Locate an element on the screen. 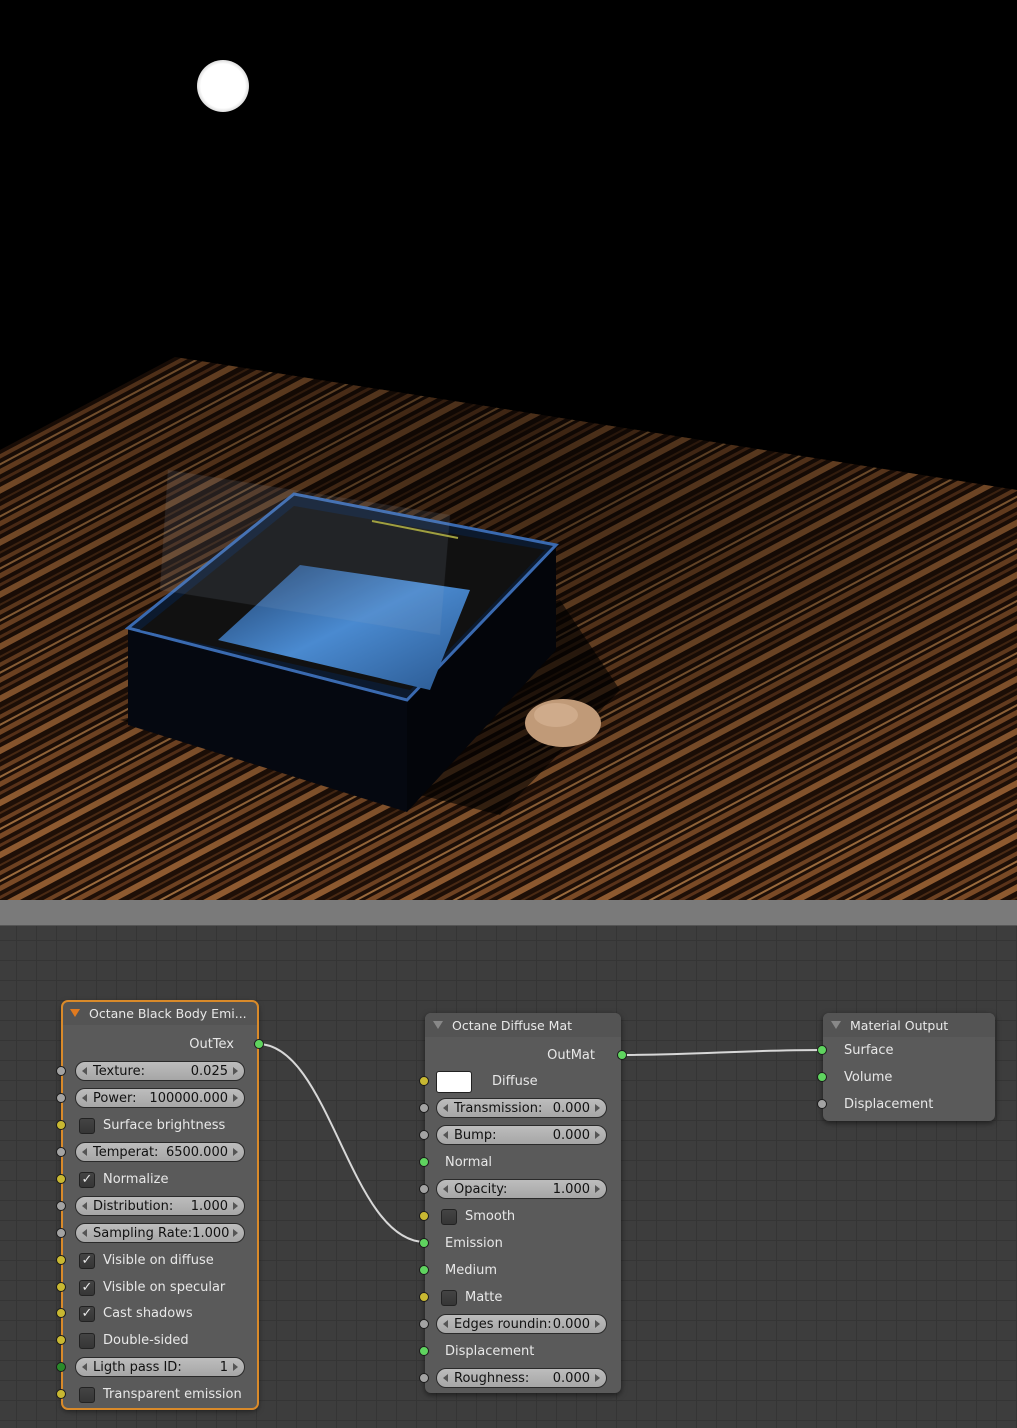  smooth-row: Smooth is located at coordinates (520, 1216).